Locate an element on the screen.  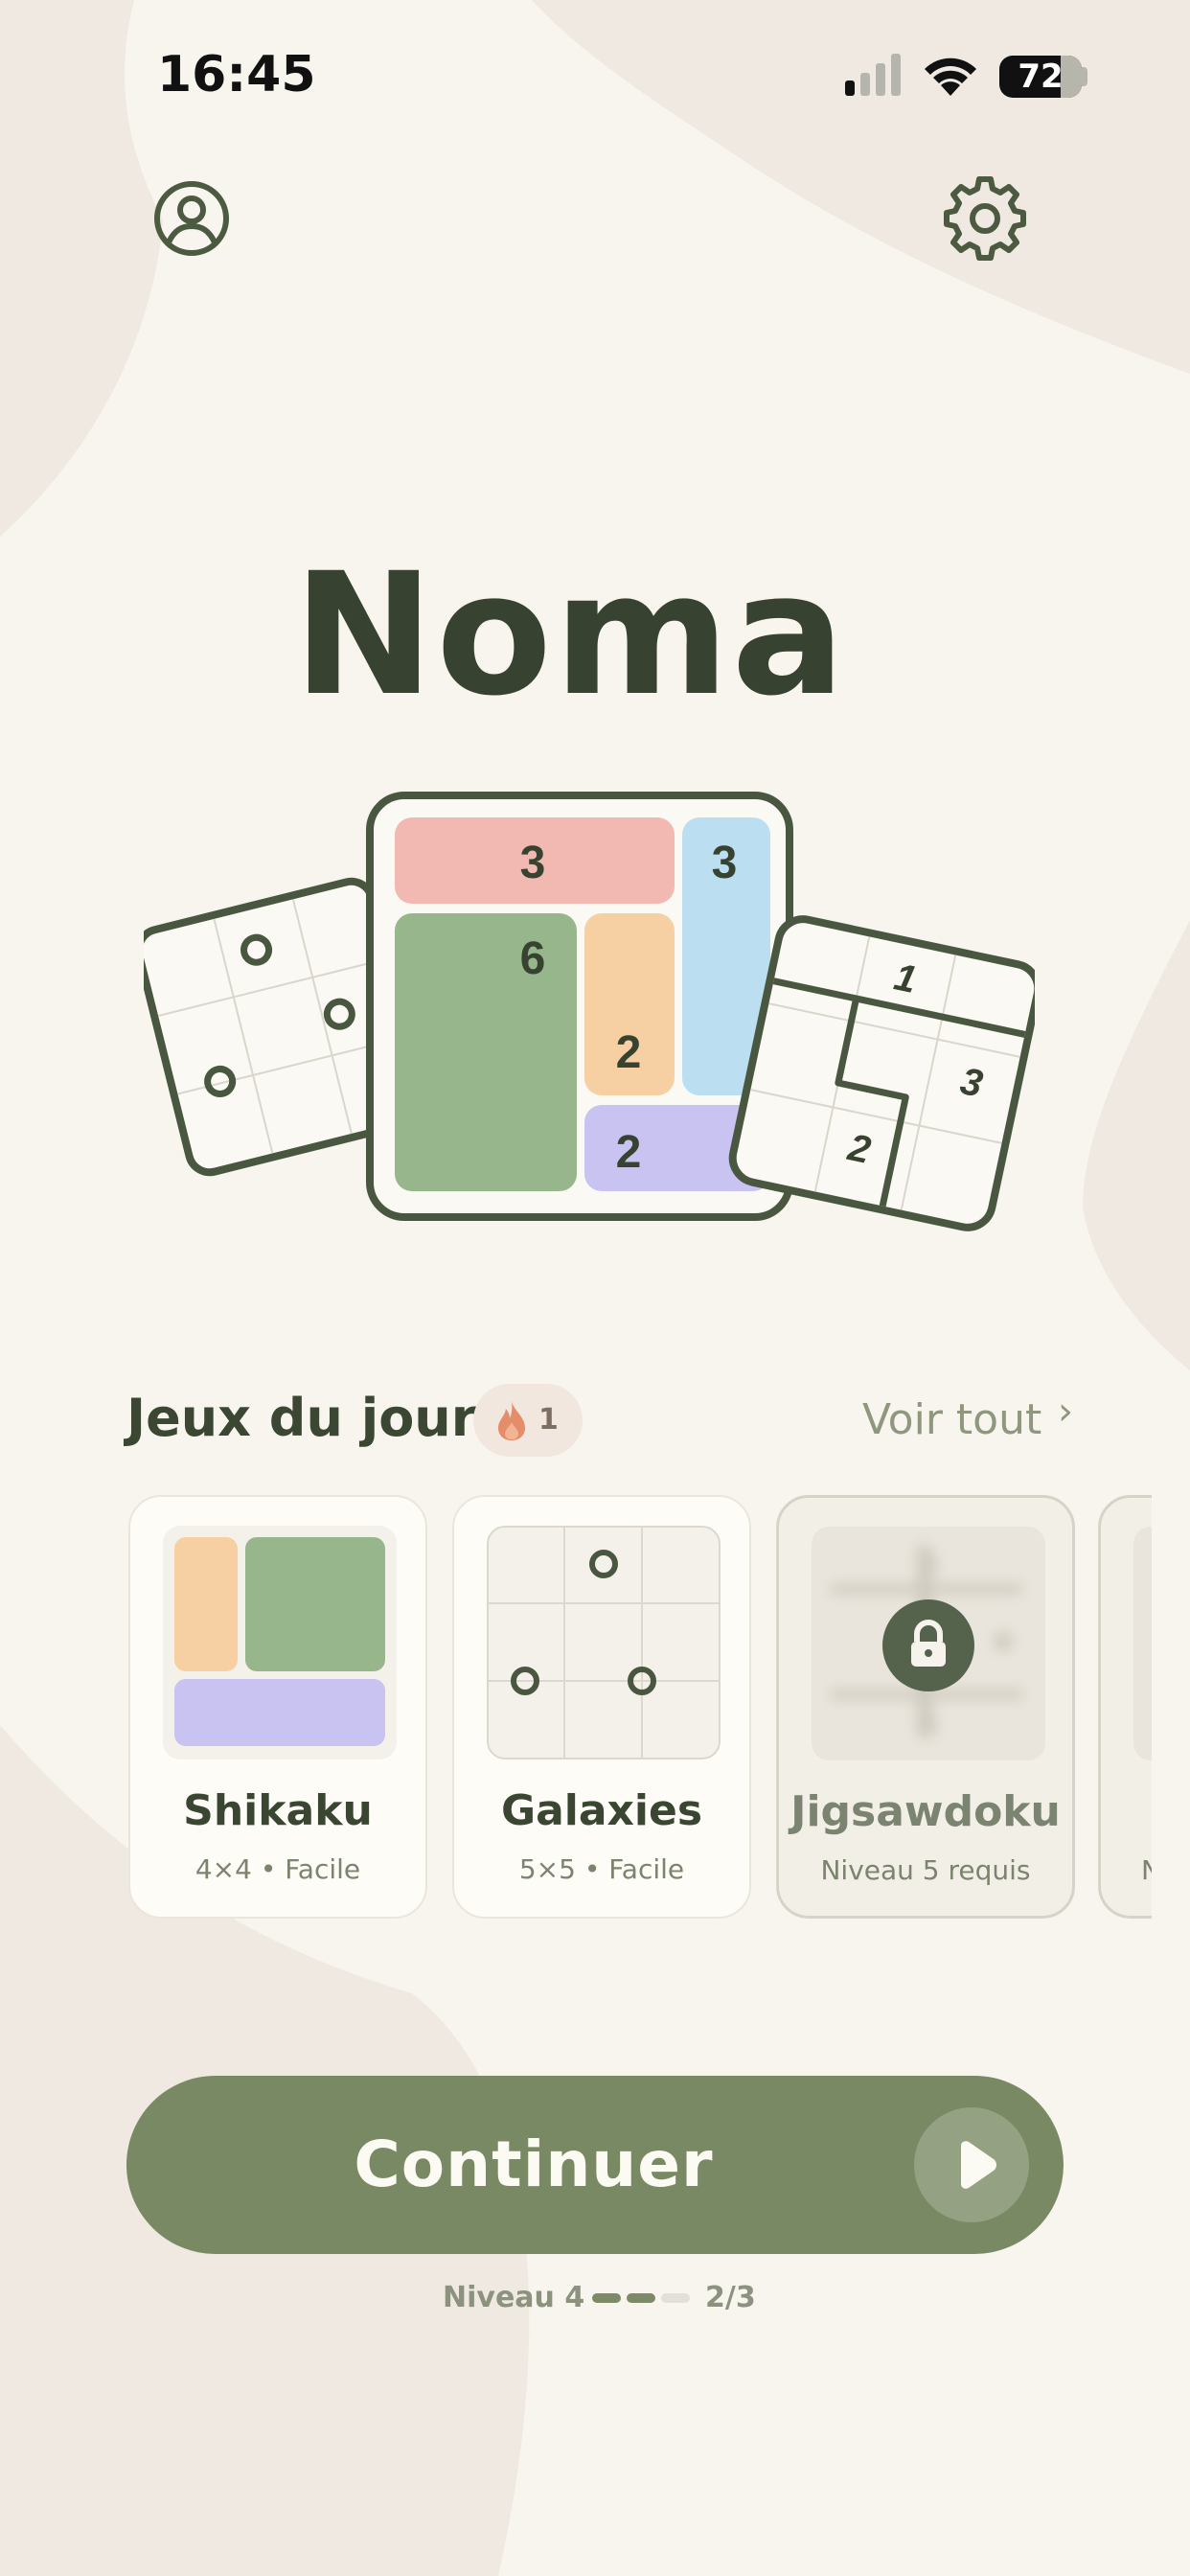
lock-icon is located at coordinates (928, 1645).